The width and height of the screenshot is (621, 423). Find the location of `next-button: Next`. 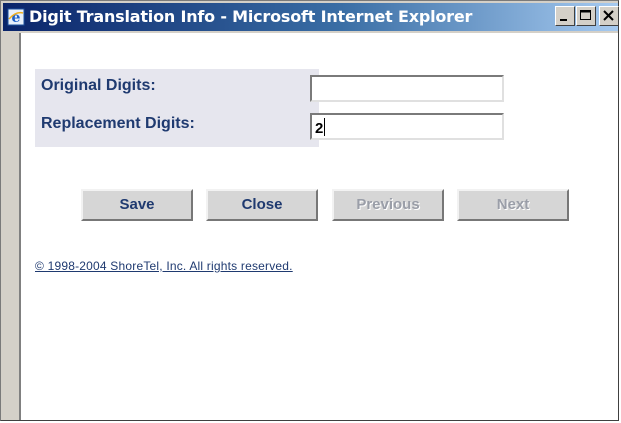

next-button: Next is located at coordinates (513, 205).